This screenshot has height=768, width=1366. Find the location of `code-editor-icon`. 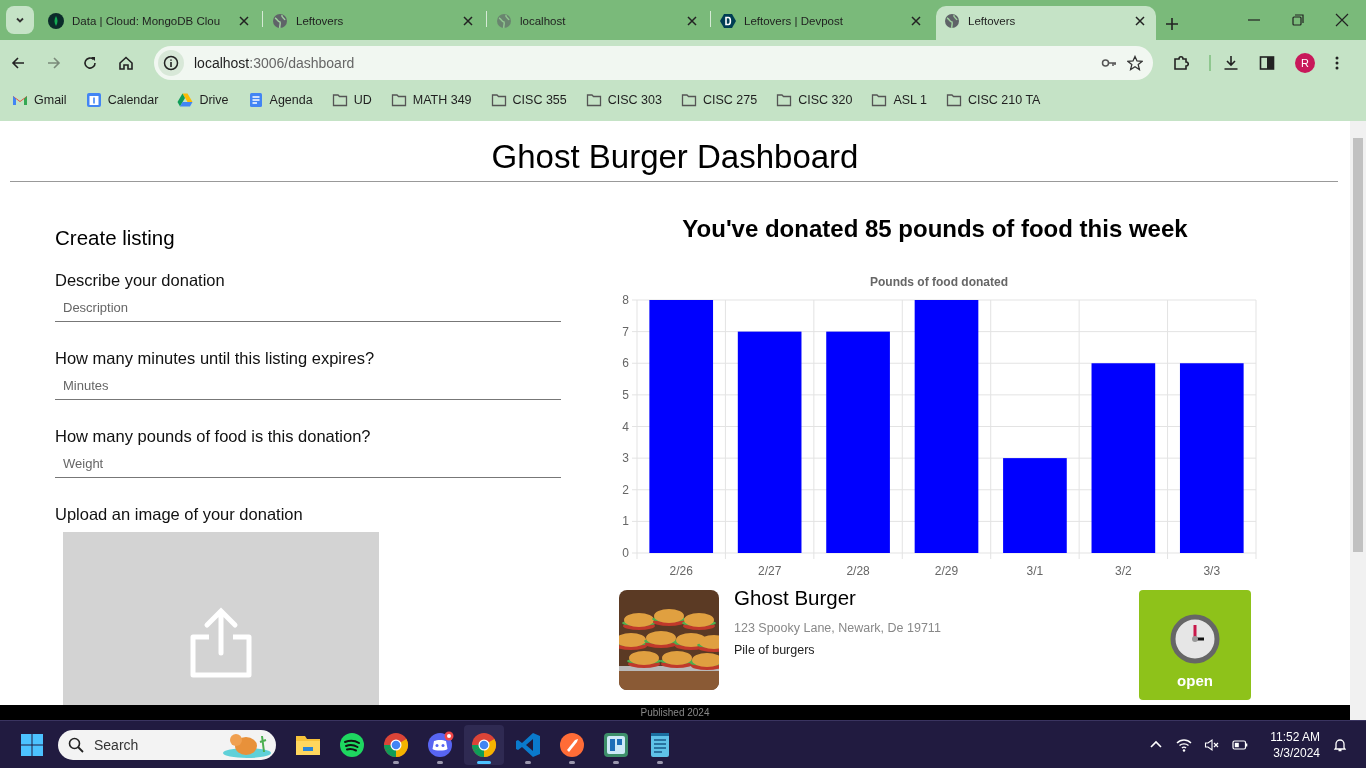

code-editor-icon is located at coordinates (528, 744).